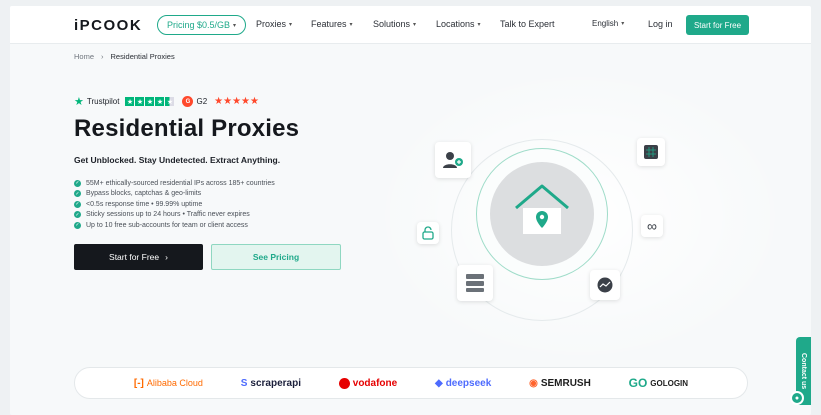  What do you see at coordinates (638, 383) in the screenshot?
I see `gologin-logo-icon: GO` at bounding box center [638, 383].